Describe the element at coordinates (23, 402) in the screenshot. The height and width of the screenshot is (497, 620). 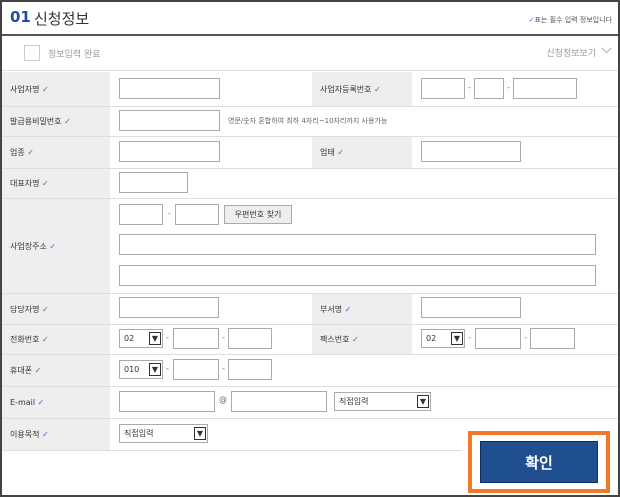
I see `label-text: E-mail` at that location.